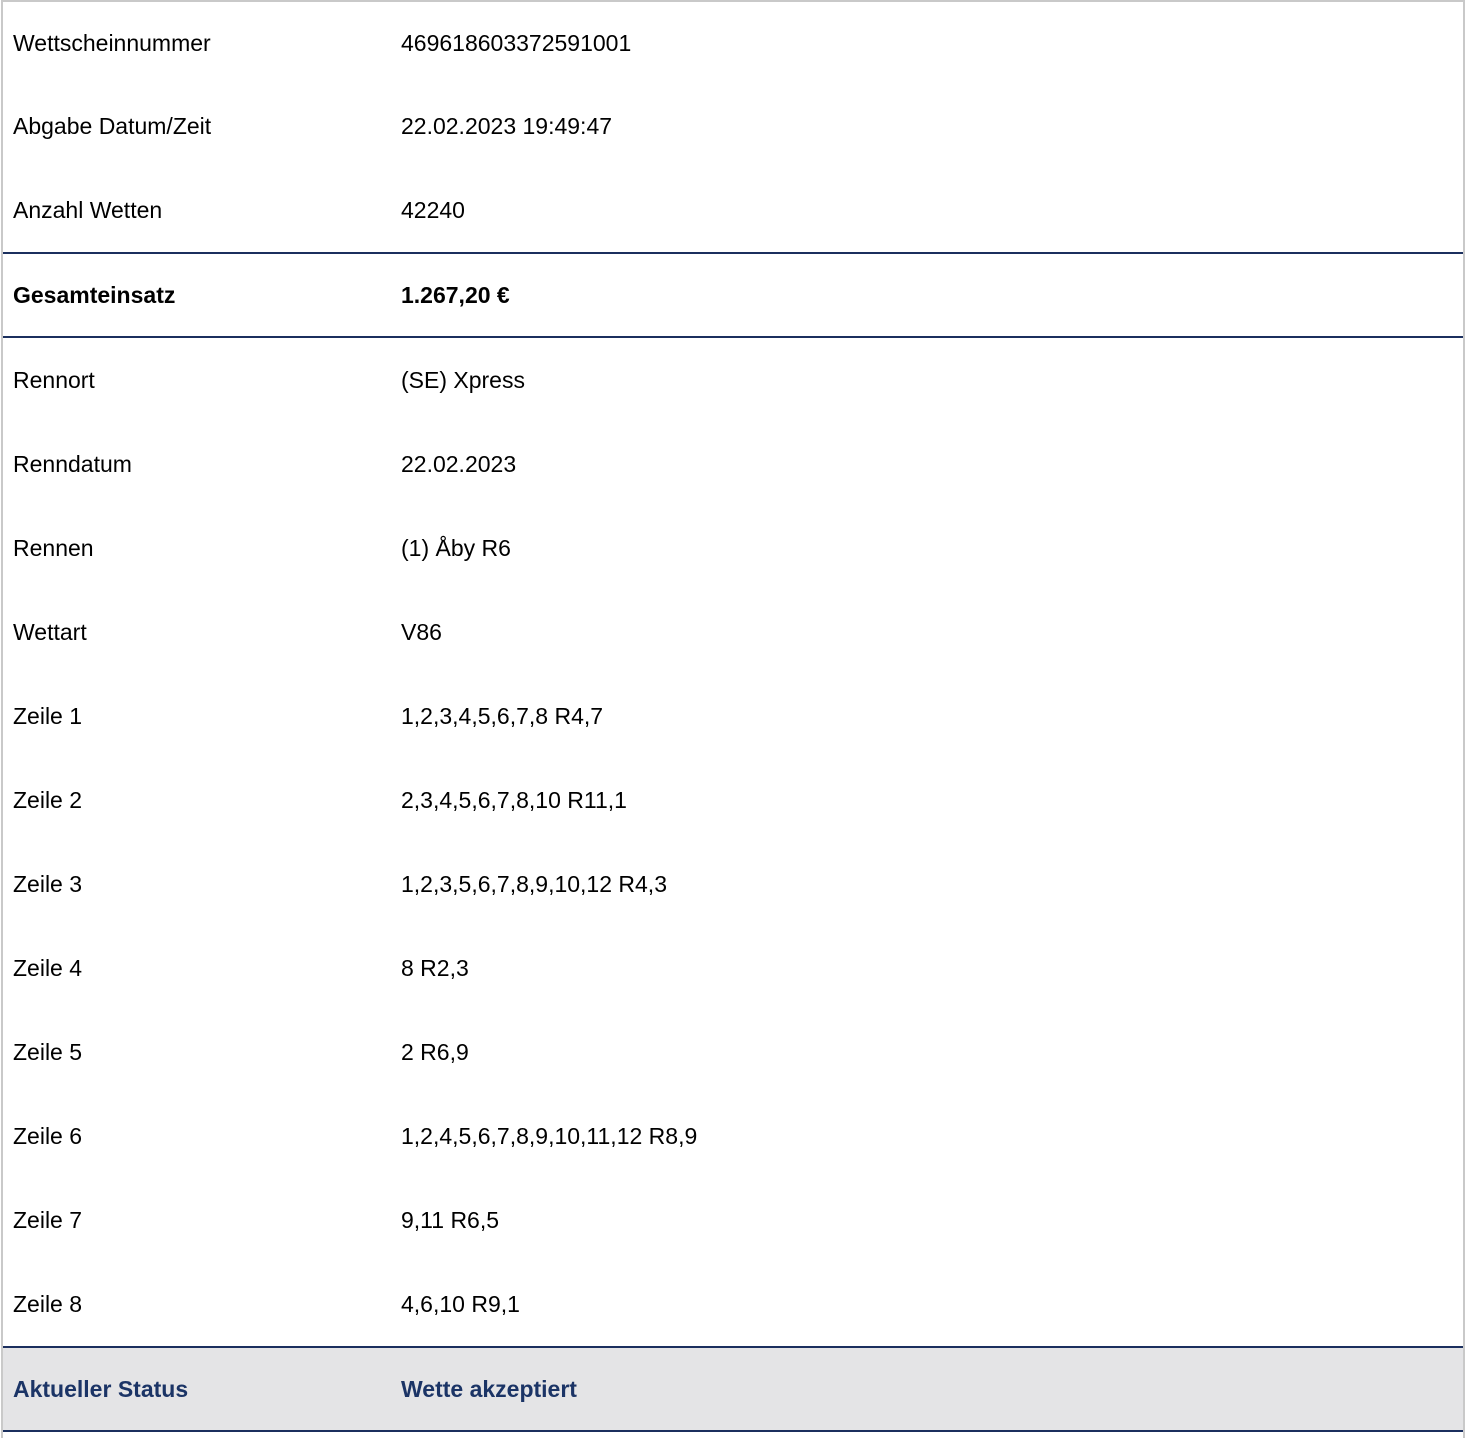  I want to click on submission-datetime-label: Abgabe Datum/Zeit, so click(112, 125).